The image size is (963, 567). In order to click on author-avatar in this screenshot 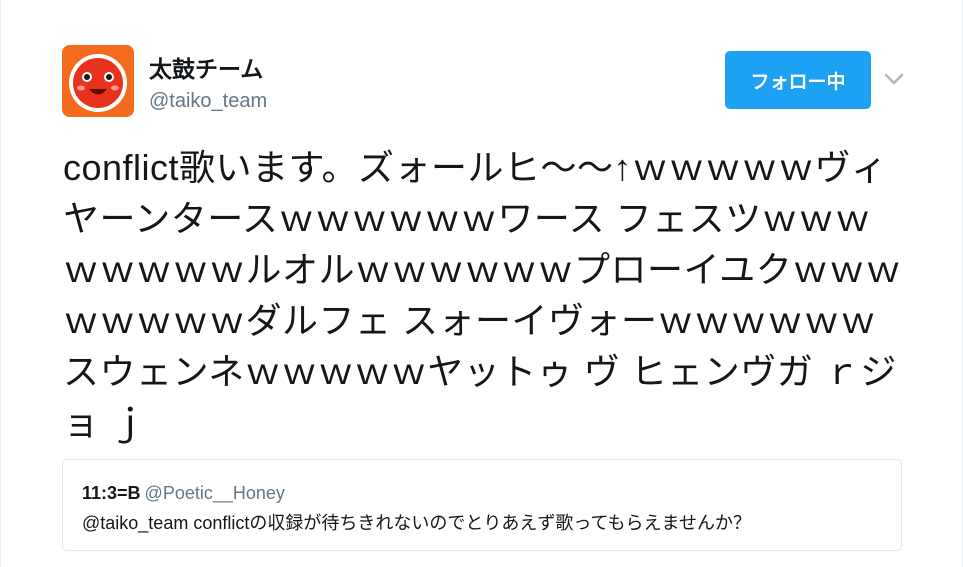, I will do `click(98, 81)`.